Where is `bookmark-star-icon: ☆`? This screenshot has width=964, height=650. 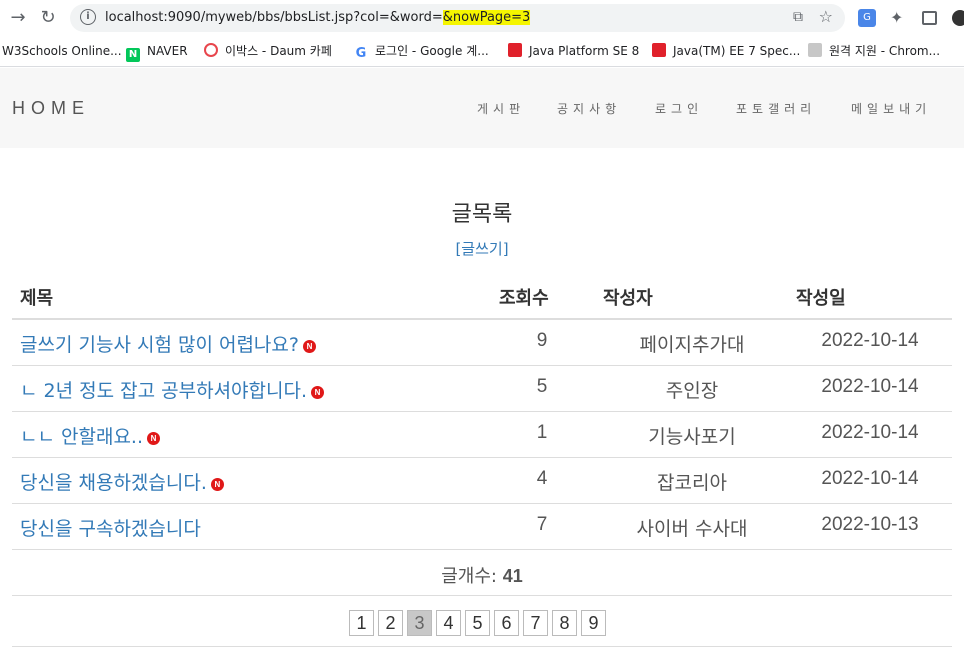
bookmark-star-icon: ☆ is located at coordinates (826, 16).